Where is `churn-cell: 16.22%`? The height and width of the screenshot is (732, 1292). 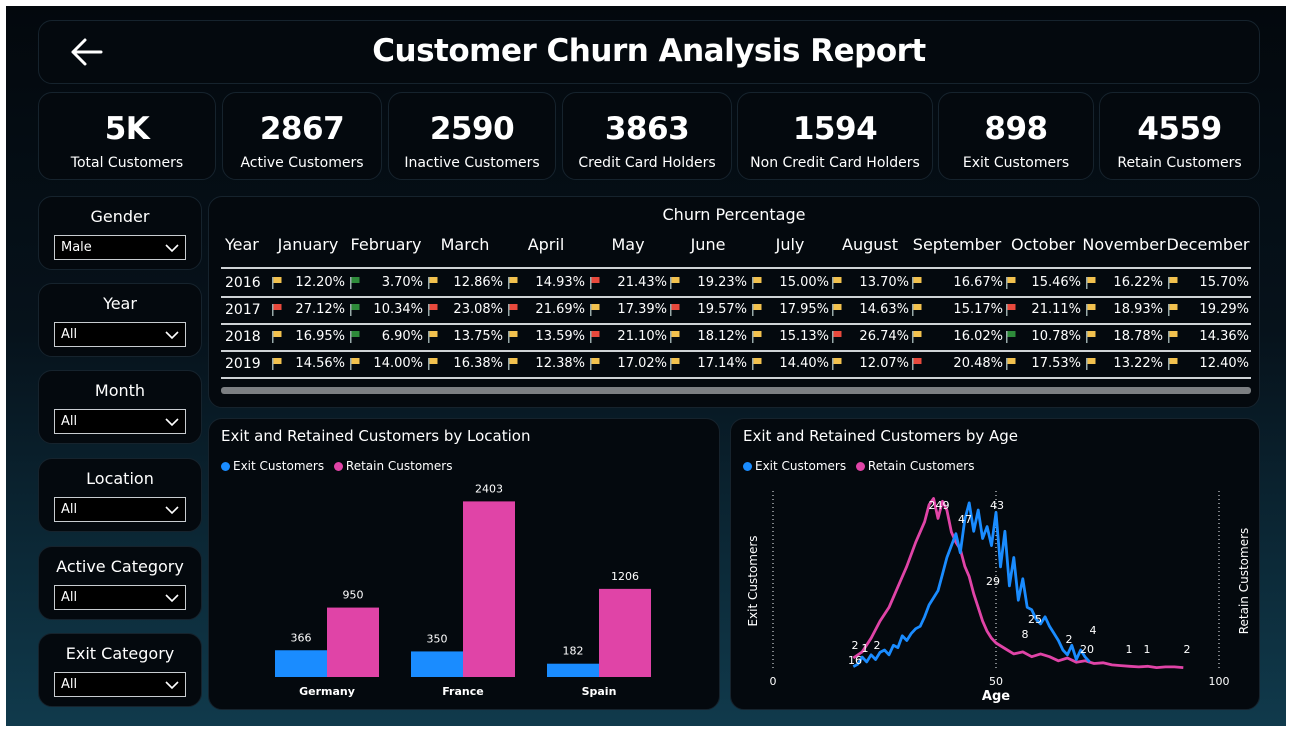
churn-cell: 16.22% is located at coordinates (1124, 283).